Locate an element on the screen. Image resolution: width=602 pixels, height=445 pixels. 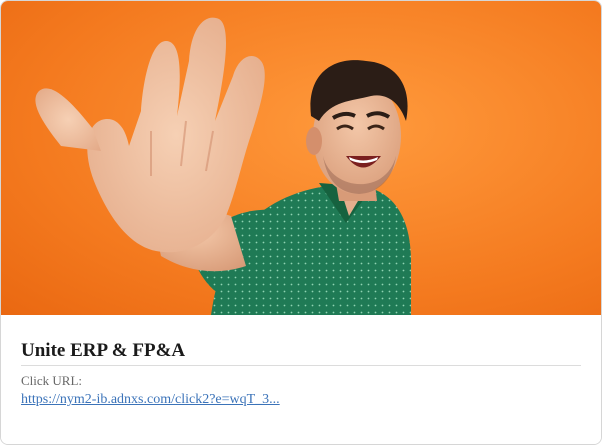
ad-title: Unite ERP & FP&A is located at coordinates (103, 350).